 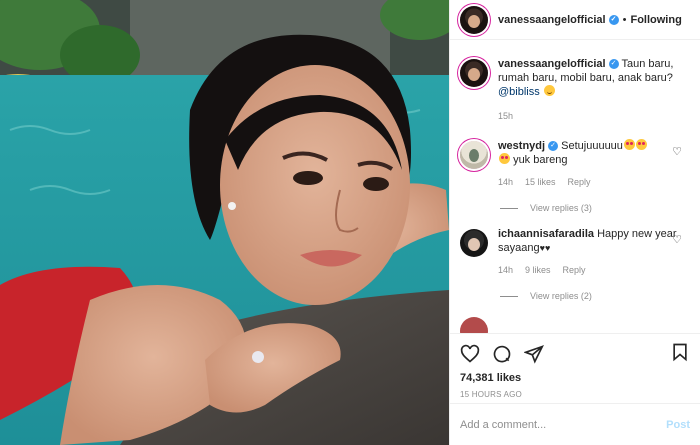 I want to click on comment-text: Setujuuuuuu, so click(x=592, y=146).